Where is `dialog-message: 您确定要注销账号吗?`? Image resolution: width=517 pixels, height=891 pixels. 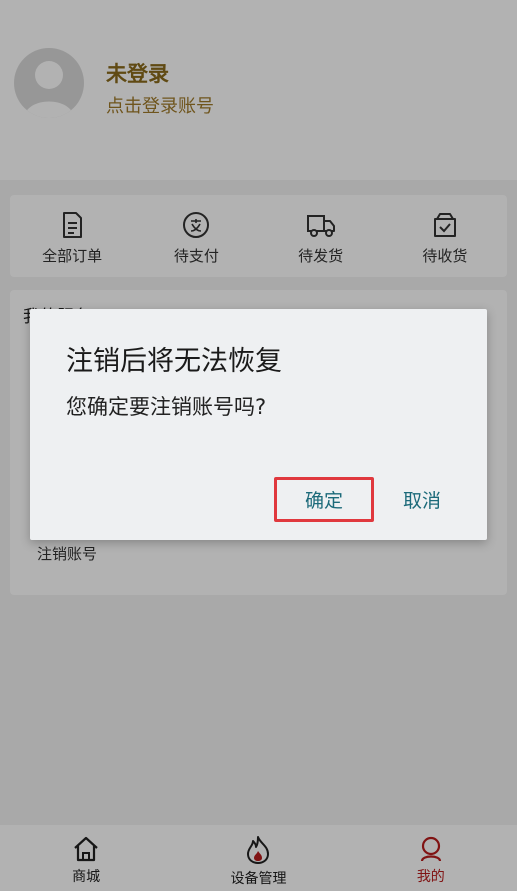
dialog-message: 您确定要注销账号吗? is located at coordinates (166, 407).